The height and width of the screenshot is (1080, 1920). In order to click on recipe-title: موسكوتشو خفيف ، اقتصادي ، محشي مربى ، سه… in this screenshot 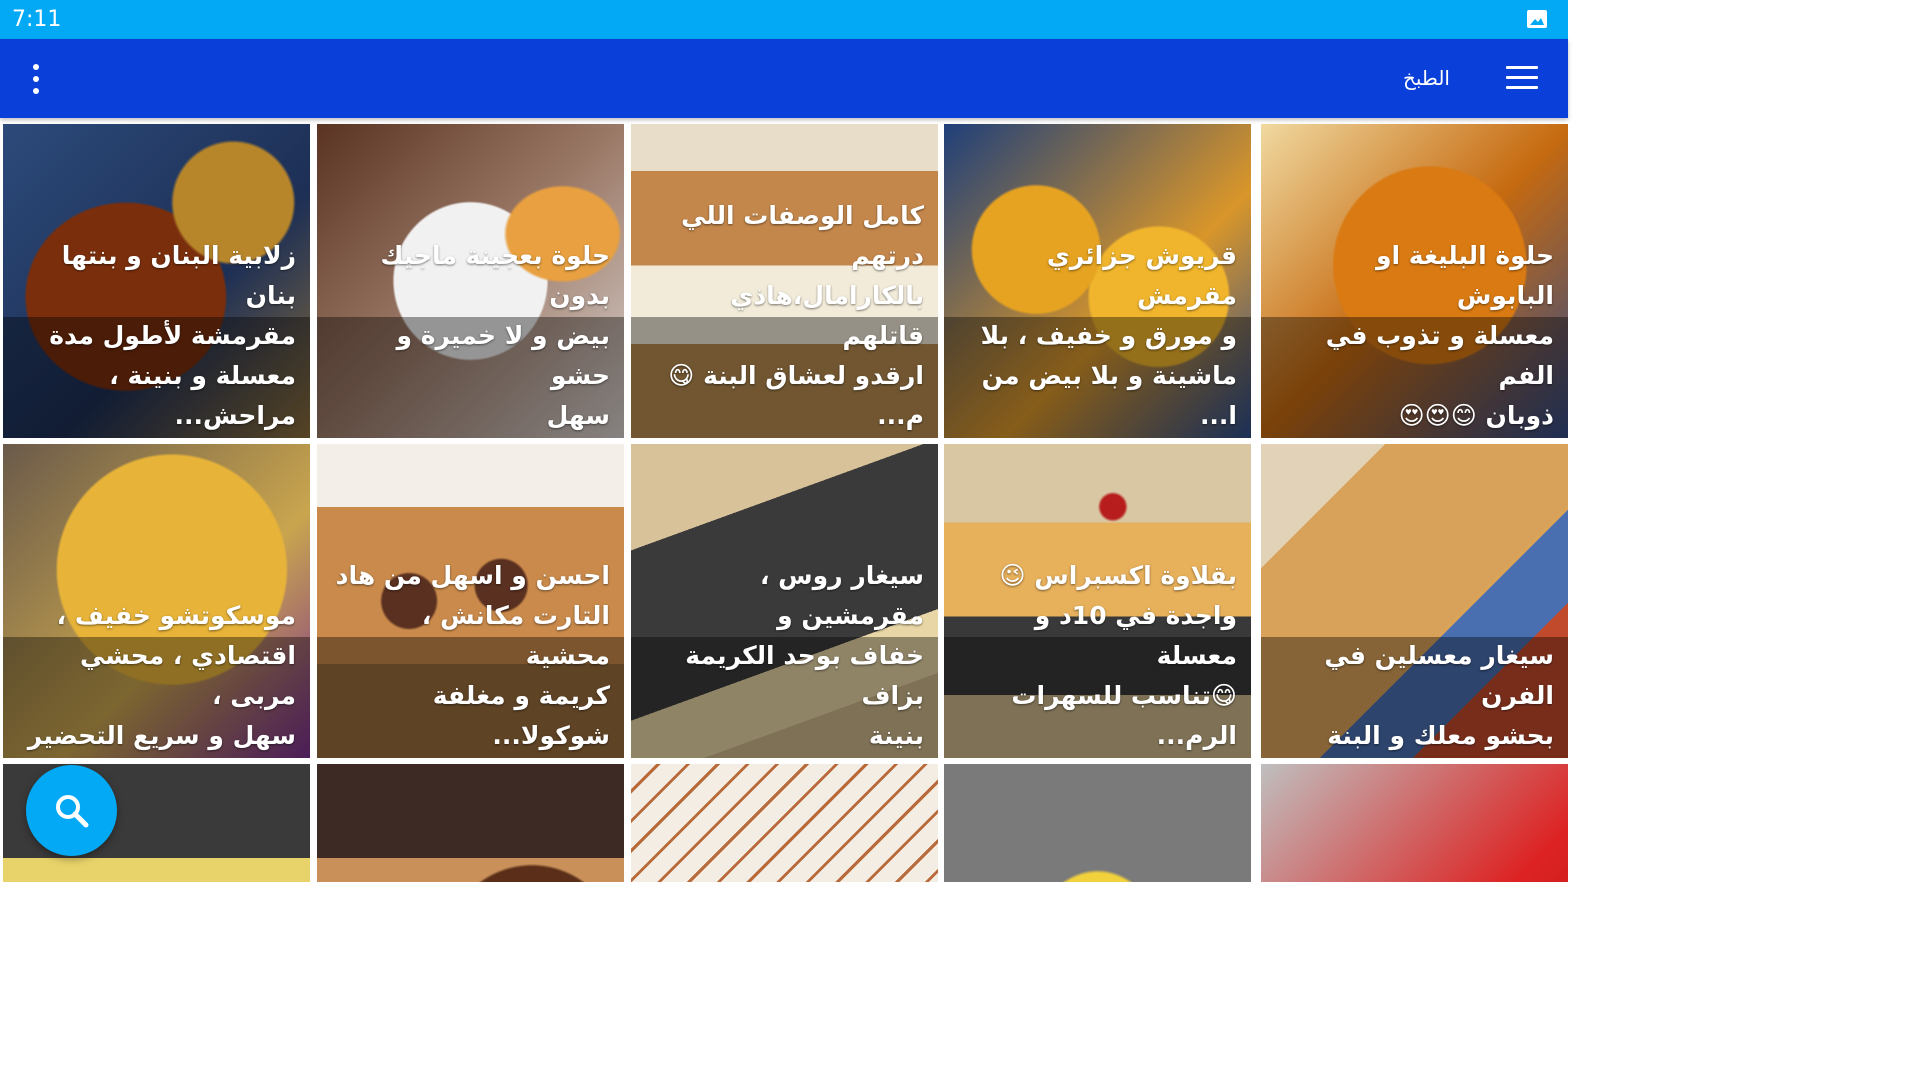, I will do `click(161, 675)`.